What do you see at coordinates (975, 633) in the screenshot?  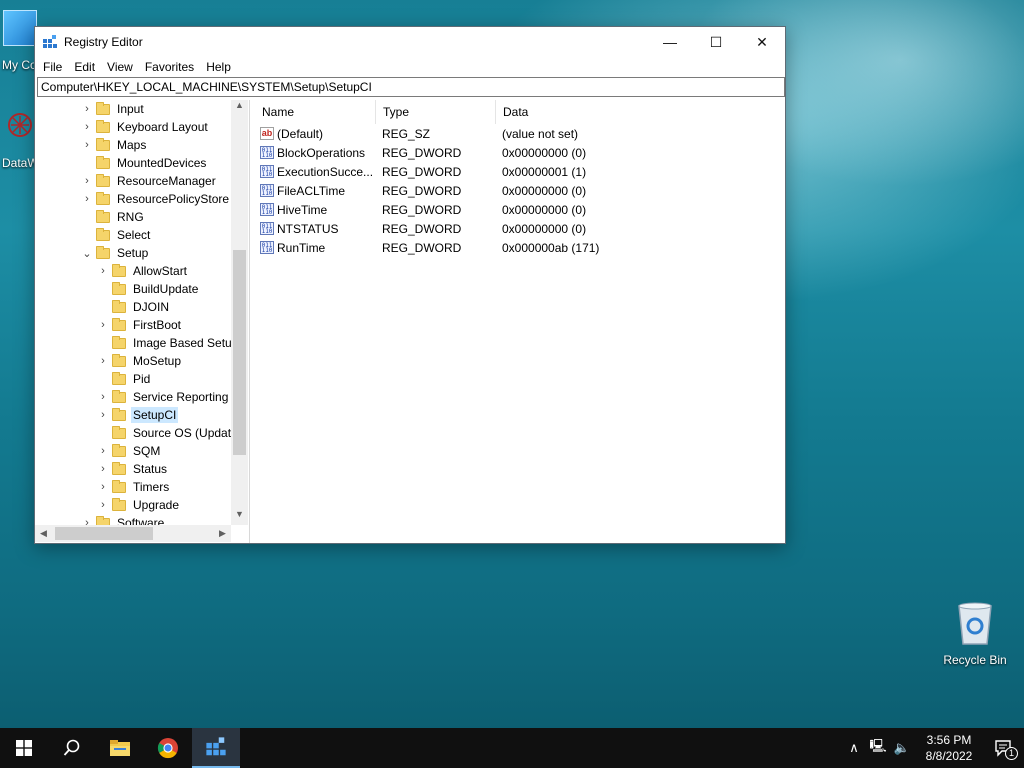 I see `desktop-icon-recycle-bin: Recycle Bin` at bounding box center [975, 633].